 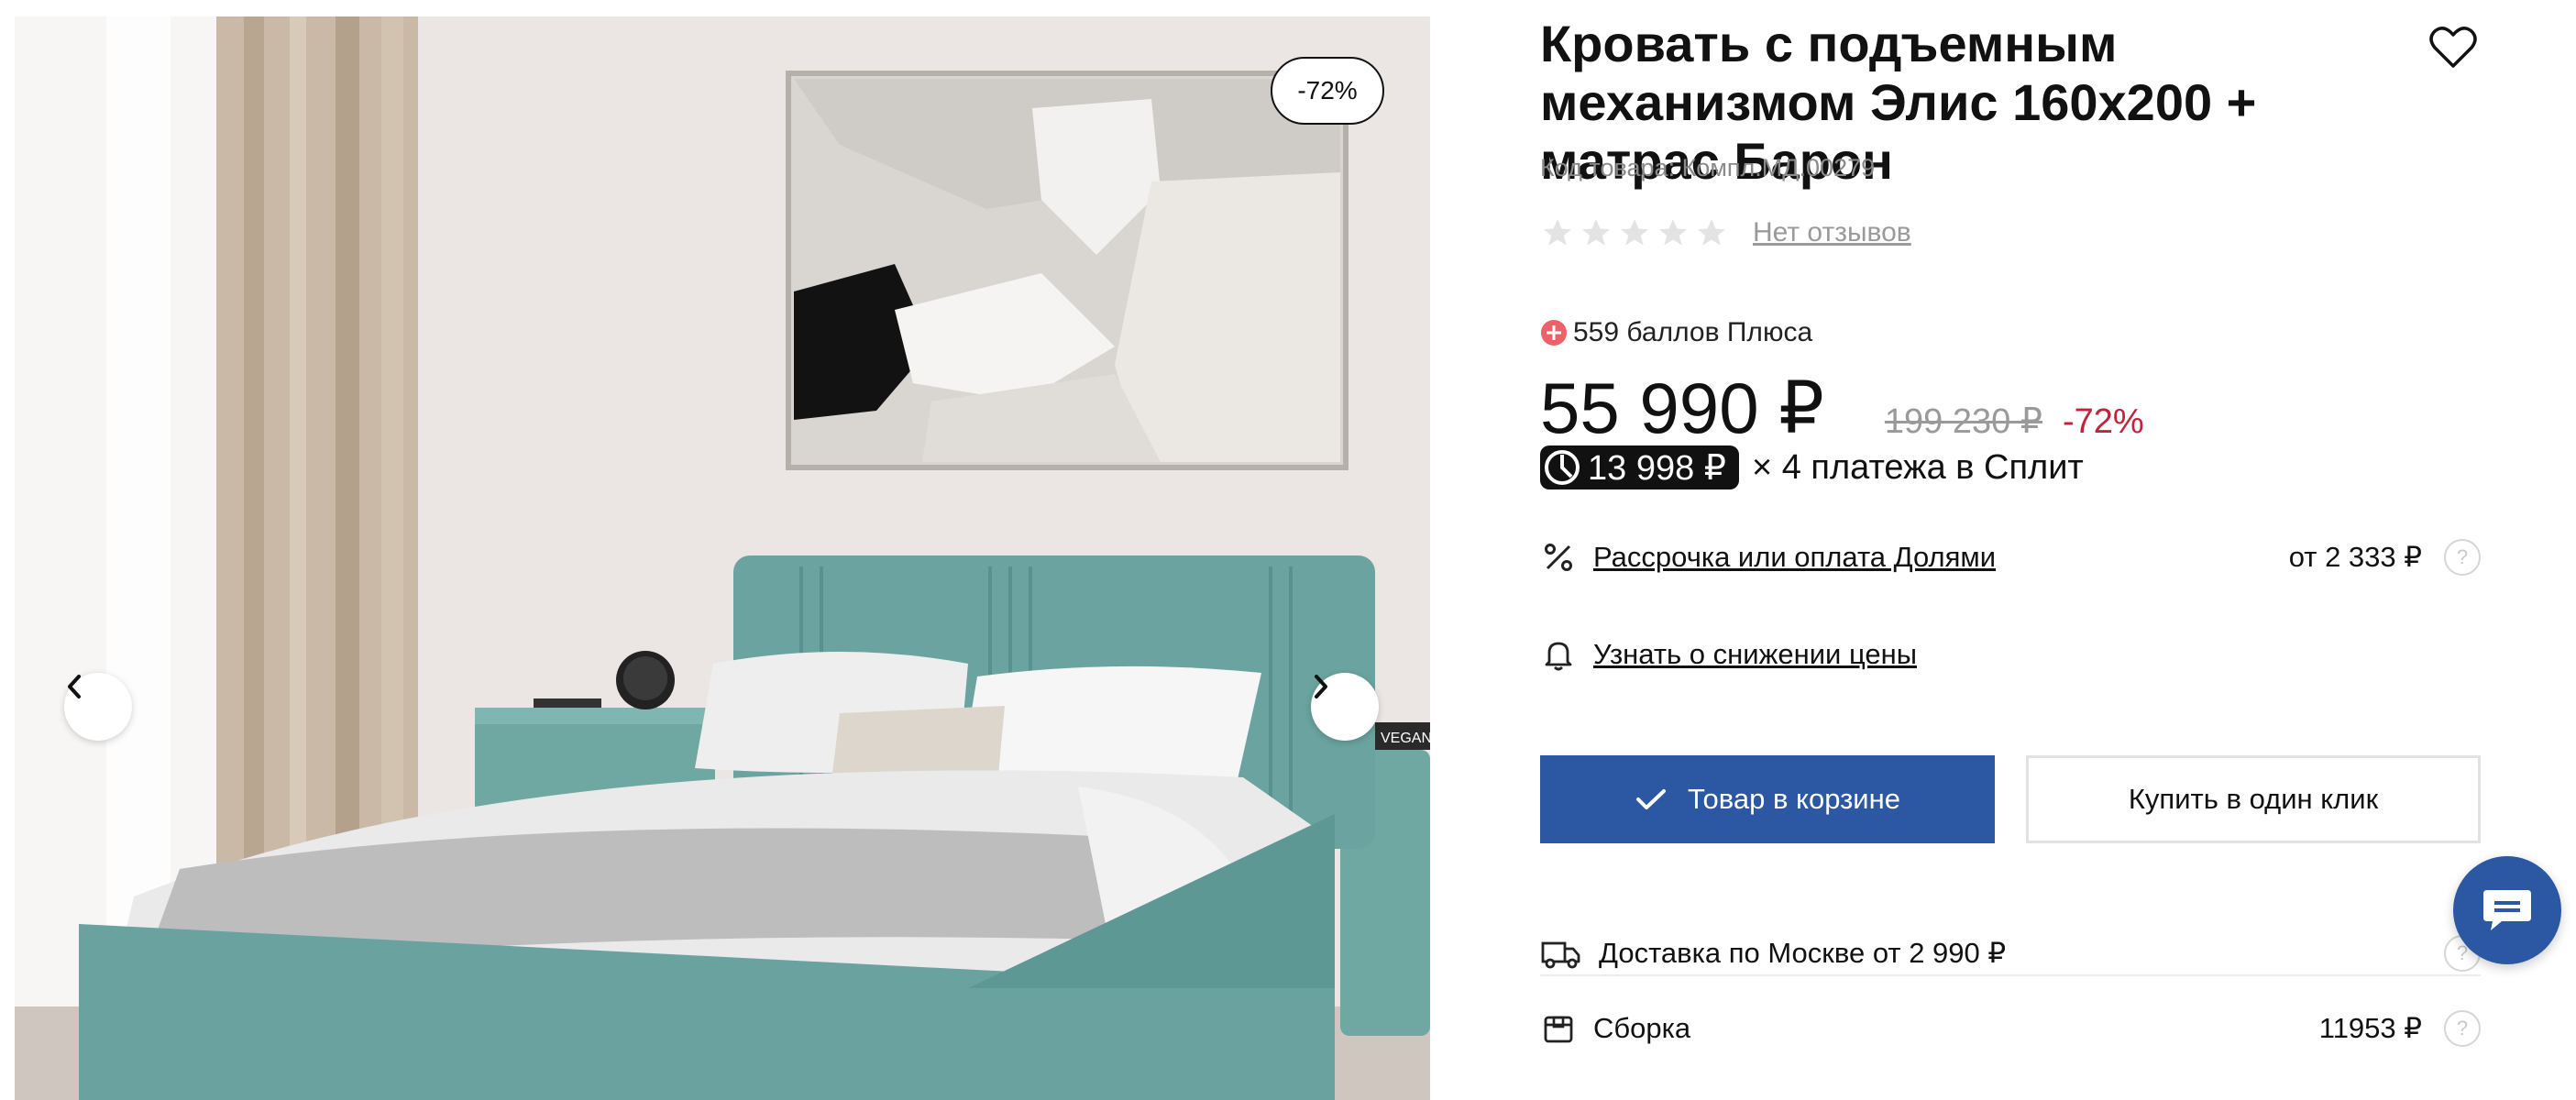 What do you see at coordinates (1651, 799) in the screenshot?
I see `check-icon` at bounding box center [1651, 799].